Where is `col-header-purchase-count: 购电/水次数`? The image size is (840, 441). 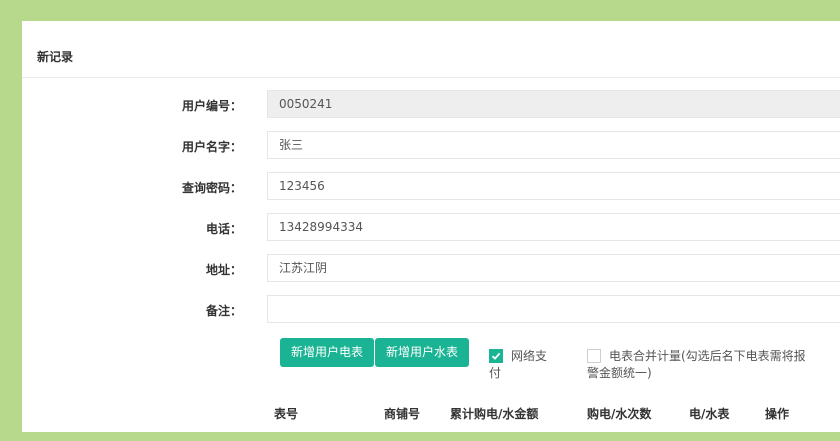
col-header-purchase-count: 购电/水次数 is located at coordinates (619, 414).